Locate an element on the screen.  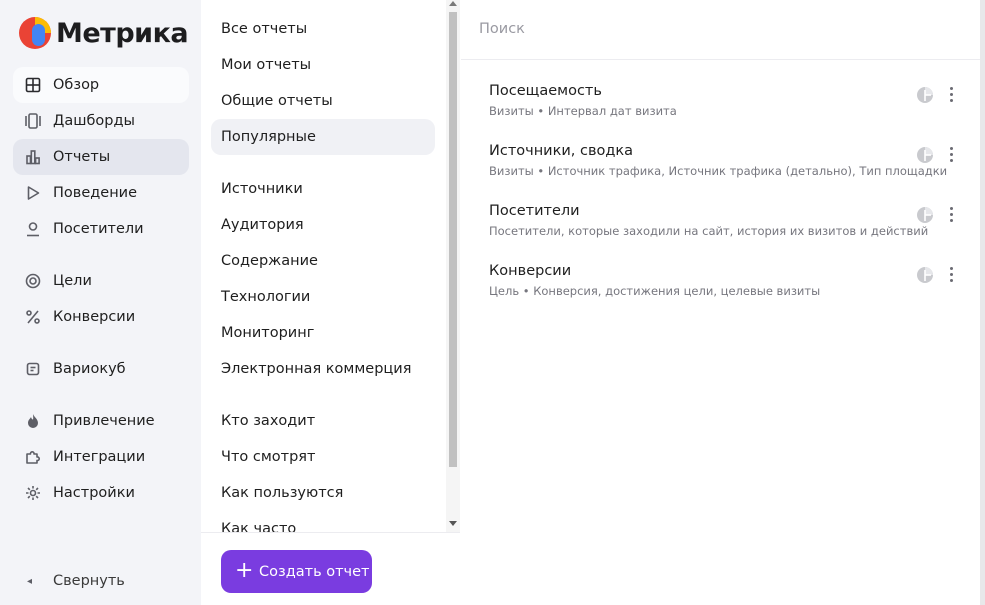
sidebar-item-label: Цели is located at coordinates (72, 281).